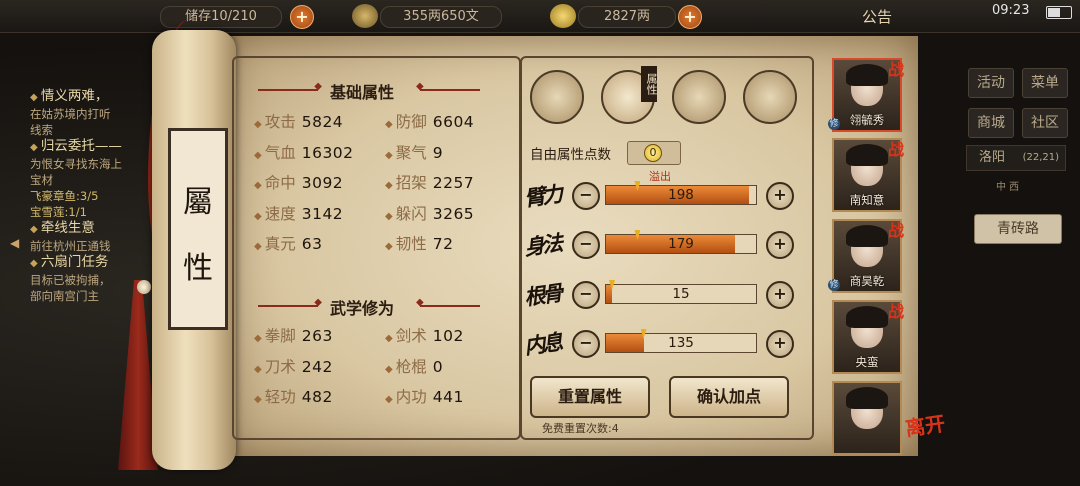  I want to click on party-member-portrait, so click(867, 418).